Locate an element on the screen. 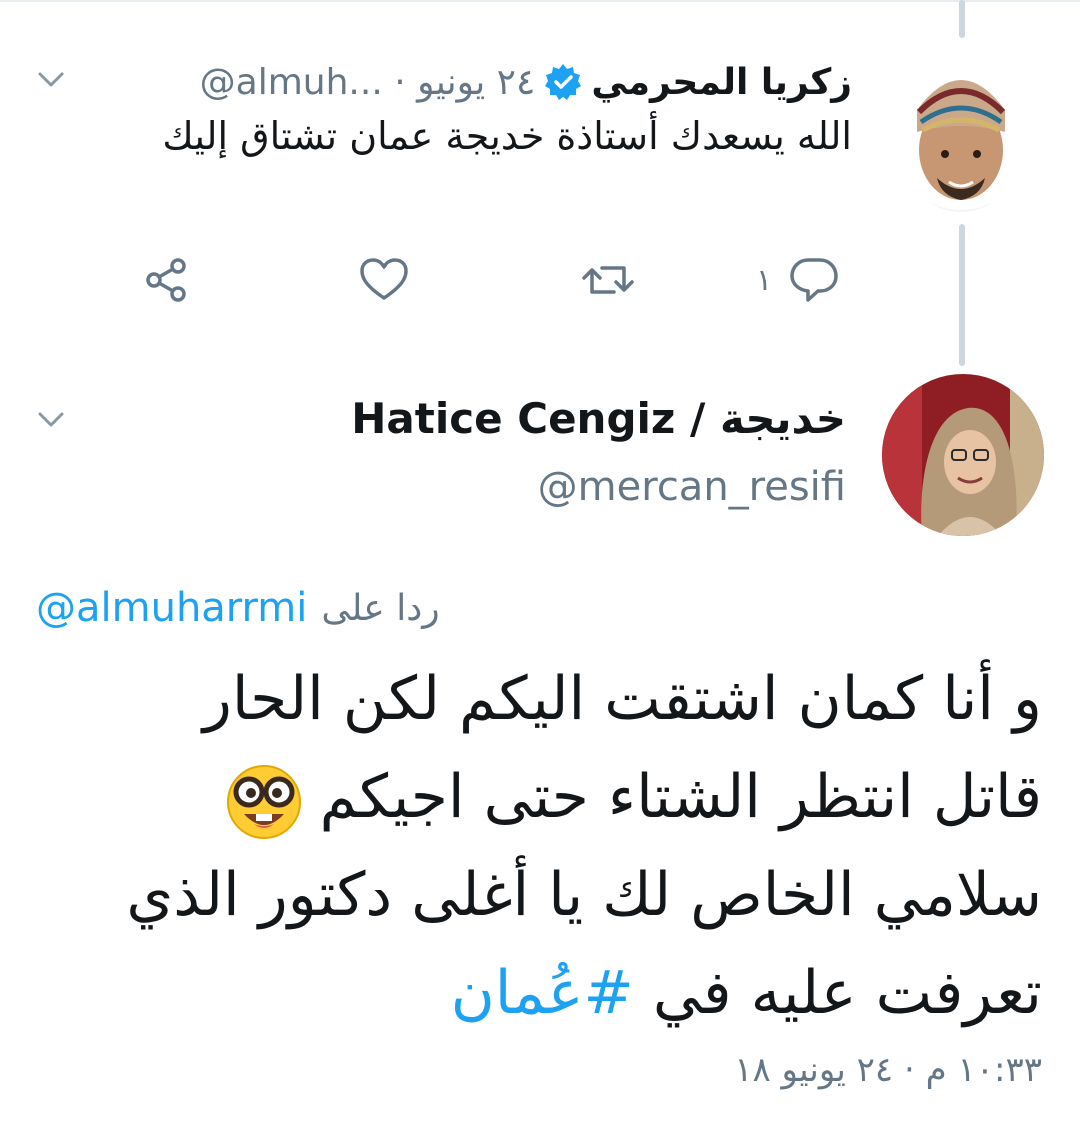 The image size is (1080, 1135). tweet-text-line: سلامي الخاص لك يا أغلى دكتور الذي is located at coordinates (584, 895).